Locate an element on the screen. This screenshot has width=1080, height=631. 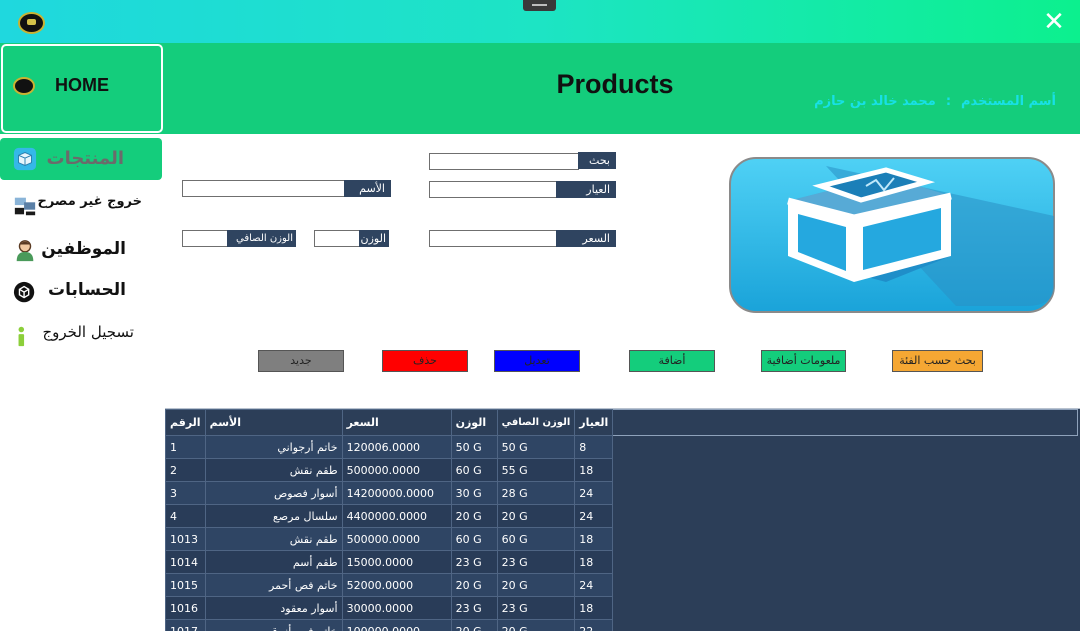
grid-header-filler is located at coordinates (835, 422).